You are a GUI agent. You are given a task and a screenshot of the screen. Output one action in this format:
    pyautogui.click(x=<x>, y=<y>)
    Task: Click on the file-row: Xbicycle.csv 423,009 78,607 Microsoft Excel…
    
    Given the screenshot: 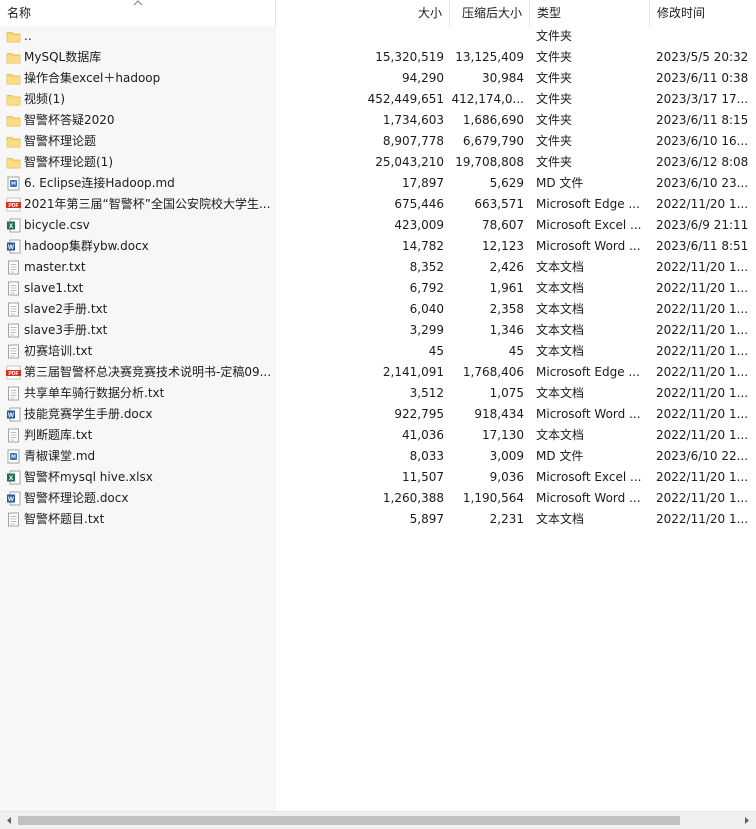 What is the action you would take?
    pyautogui.click(x=378, y=225)
    